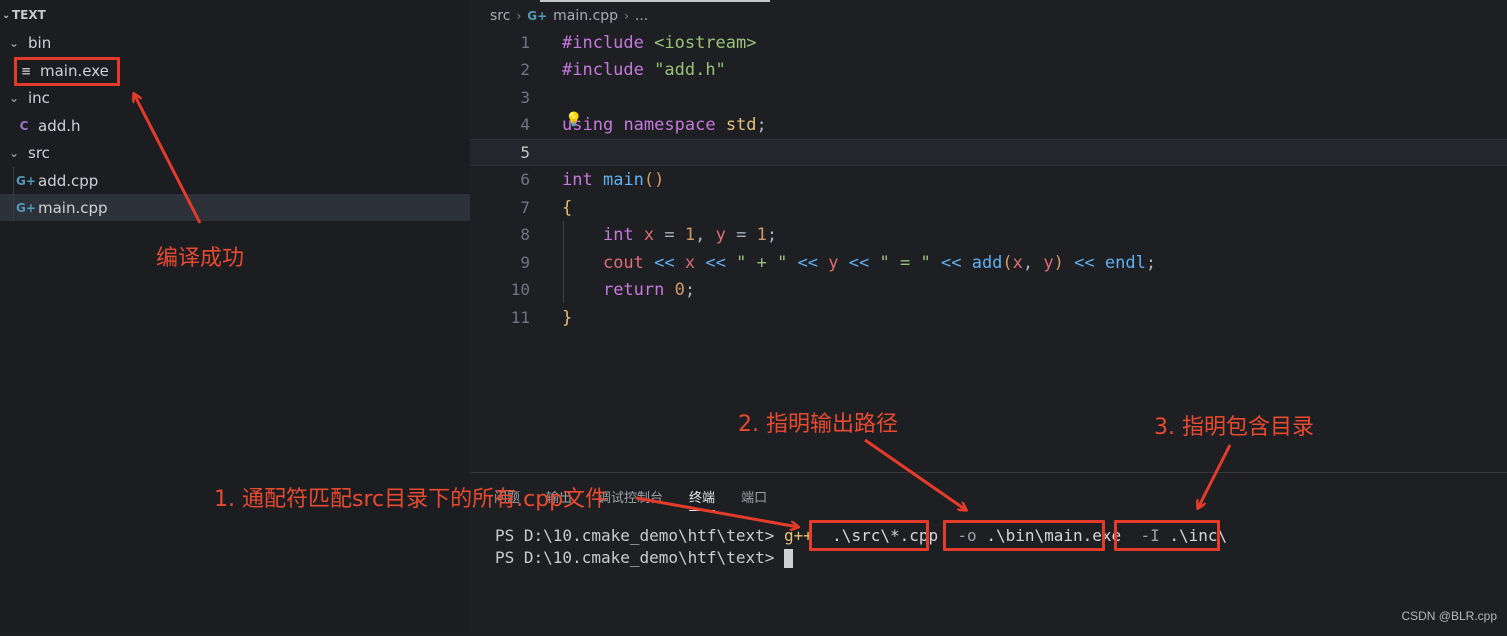 The width and height of the screenshot is (1507, 636). What do you see at coordinates (988, 124) in the screenshot?
I see `code-line: 4 using namespace std;` at bounding box center [988, 124].